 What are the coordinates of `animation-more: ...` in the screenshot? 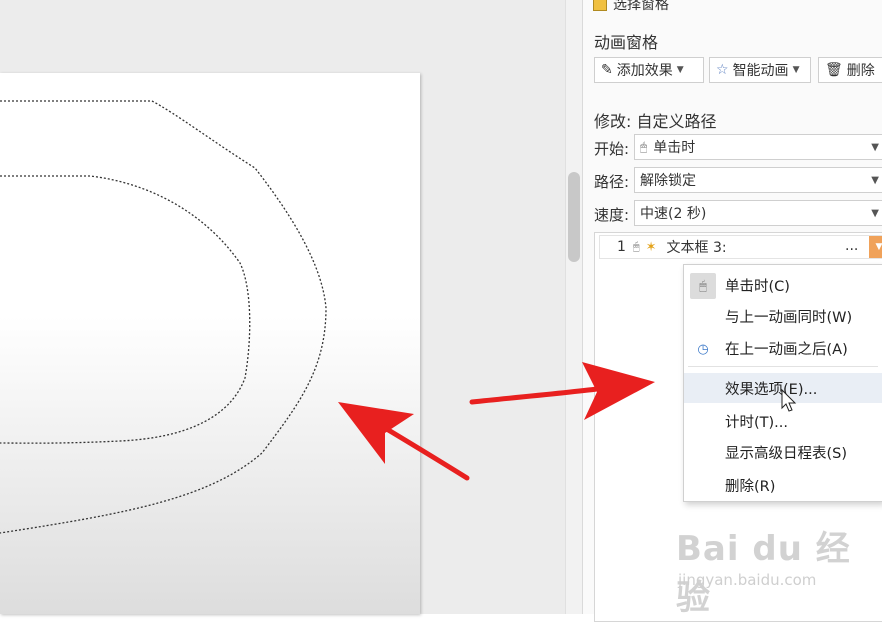 It's located at (852, 246).